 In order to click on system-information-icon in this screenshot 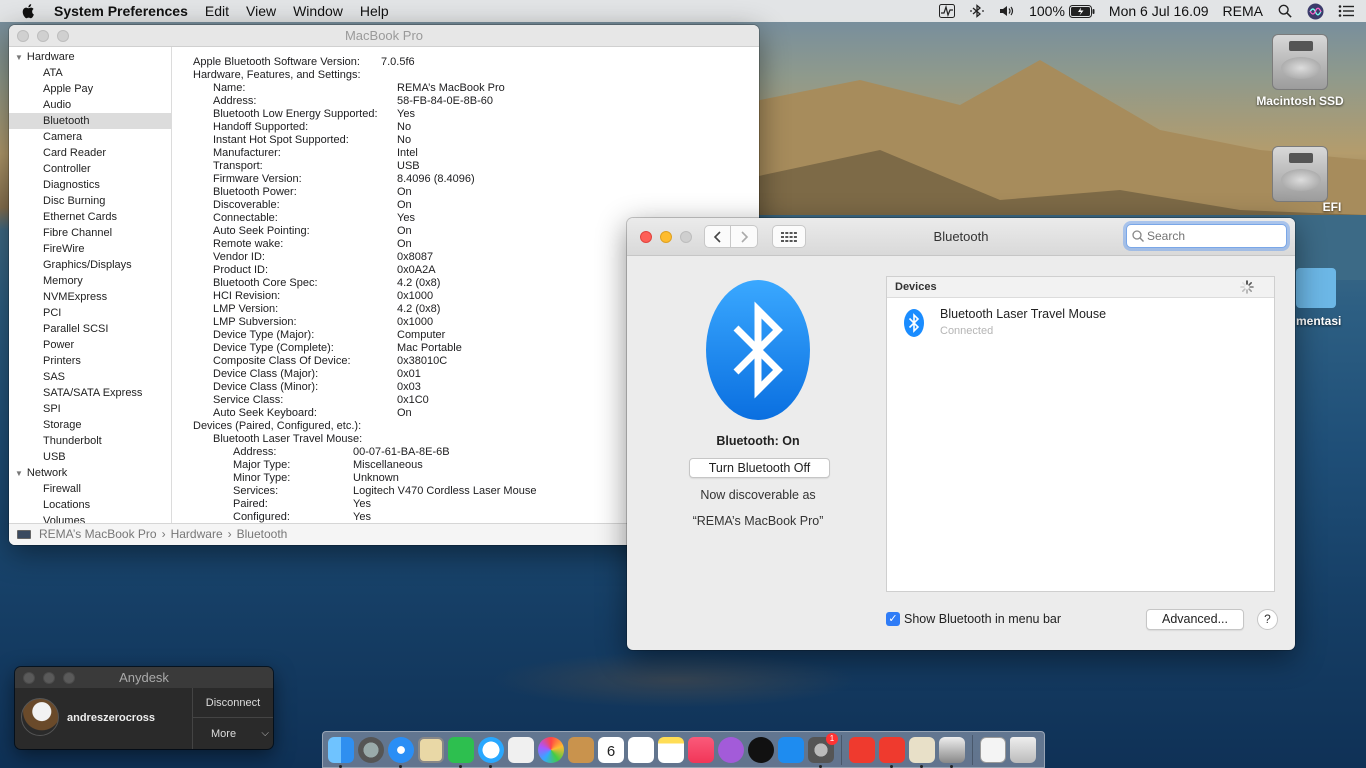, I will do `click(952, 752)`.